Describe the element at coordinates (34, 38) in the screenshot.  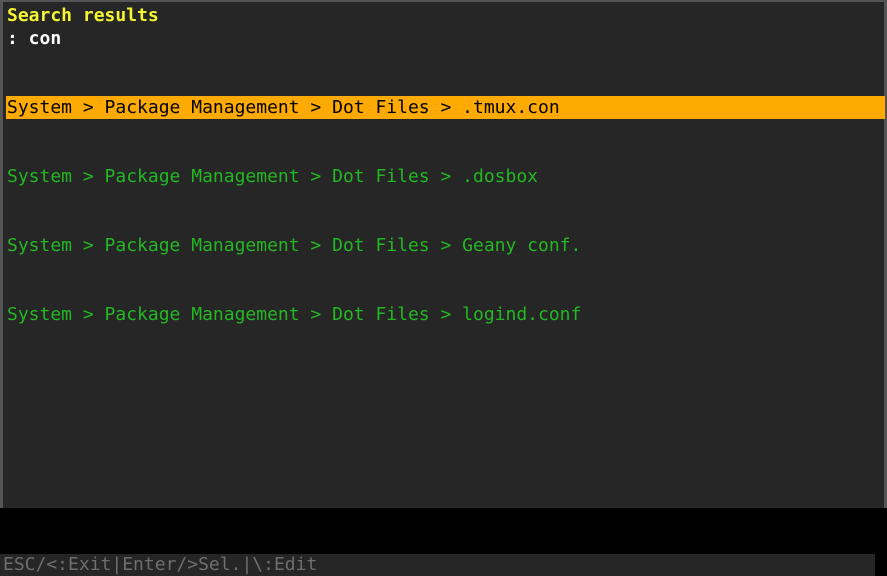
I see `search-query: : con` at that location.